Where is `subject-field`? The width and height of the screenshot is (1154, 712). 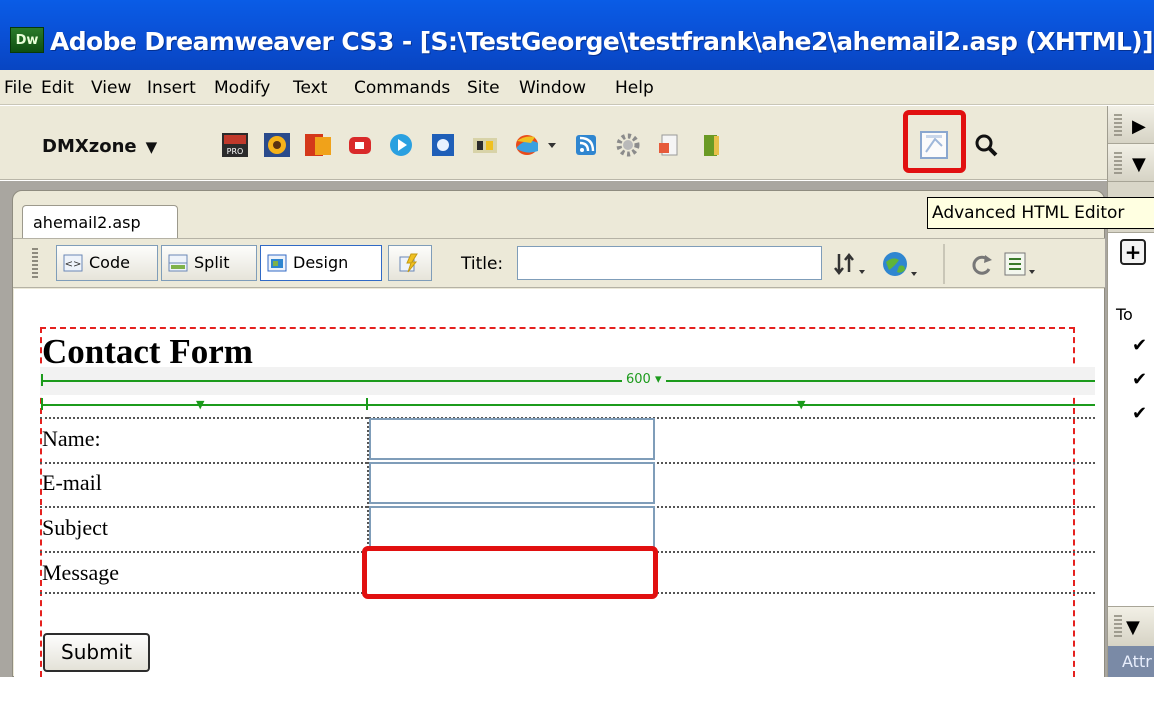
subject-field is located at coordinates (512, 527).